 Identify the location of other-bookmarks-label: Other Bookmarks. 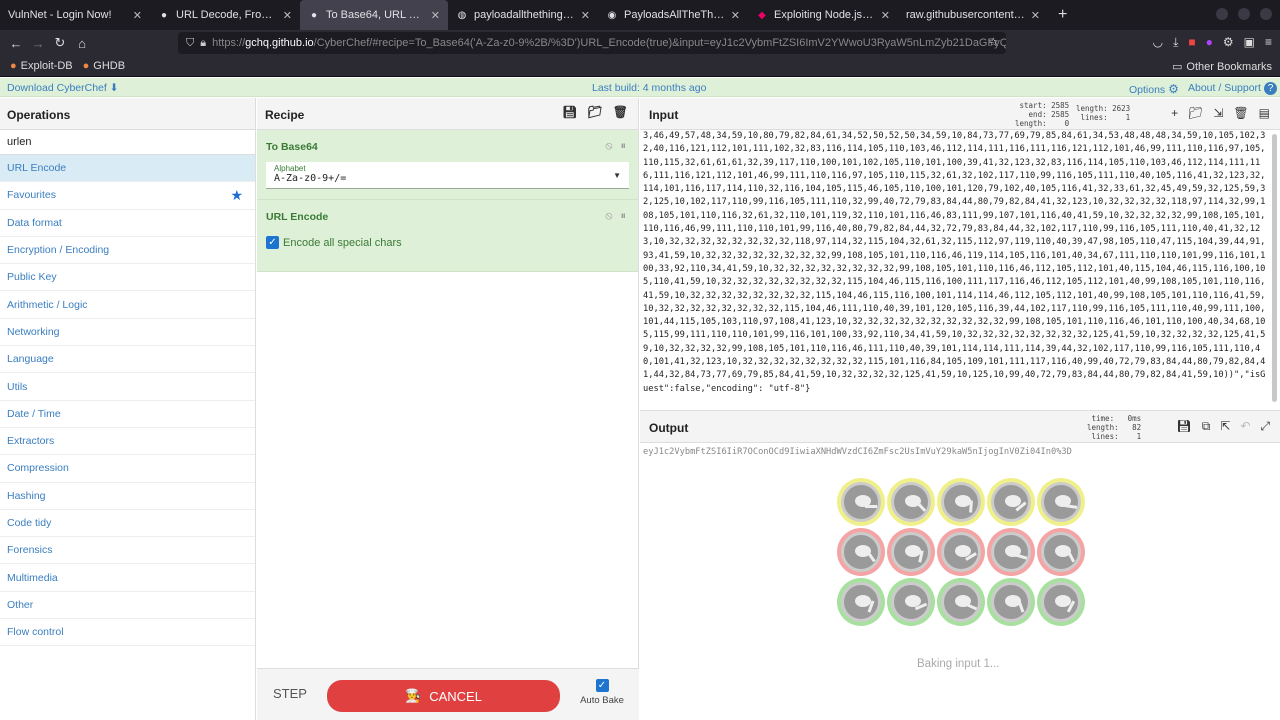
(1229, 66).